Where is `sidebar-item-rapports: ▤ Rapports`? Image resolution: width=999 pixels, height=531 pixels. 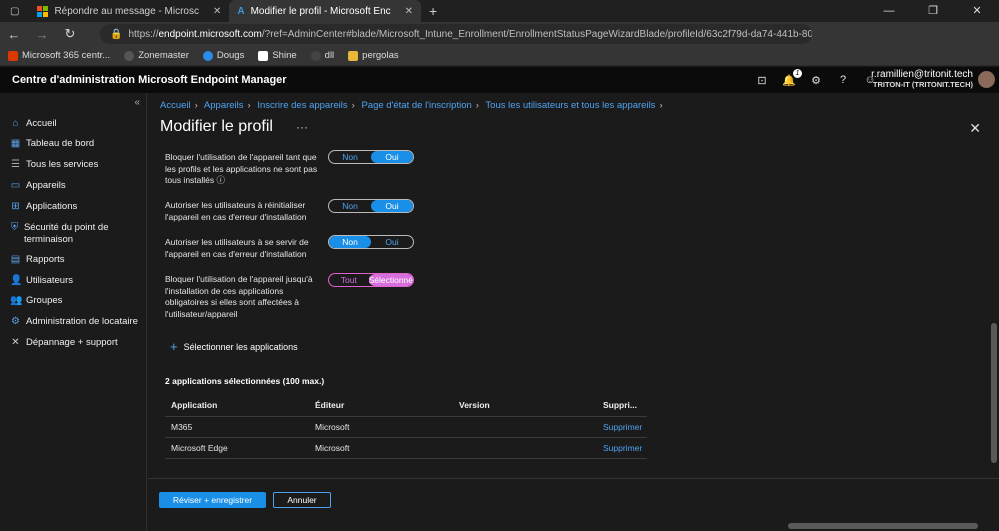
sidebar-item-rapports: ▤ Rapports is located at coordinates (37, 260).